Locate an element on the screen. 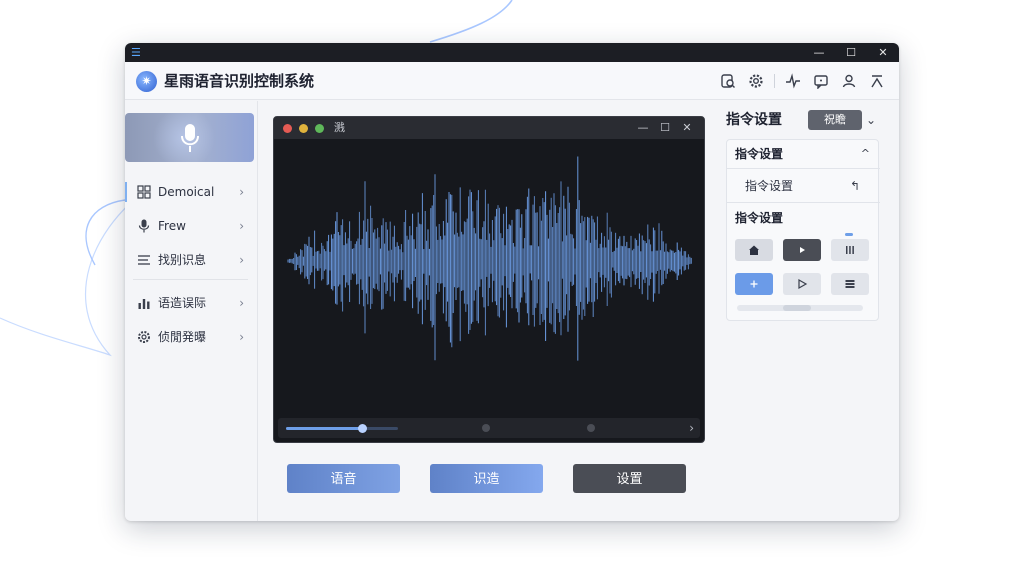 This screenshot has height=576, width=1024. settings-button: 设置 is located at coordinates (629, 478).